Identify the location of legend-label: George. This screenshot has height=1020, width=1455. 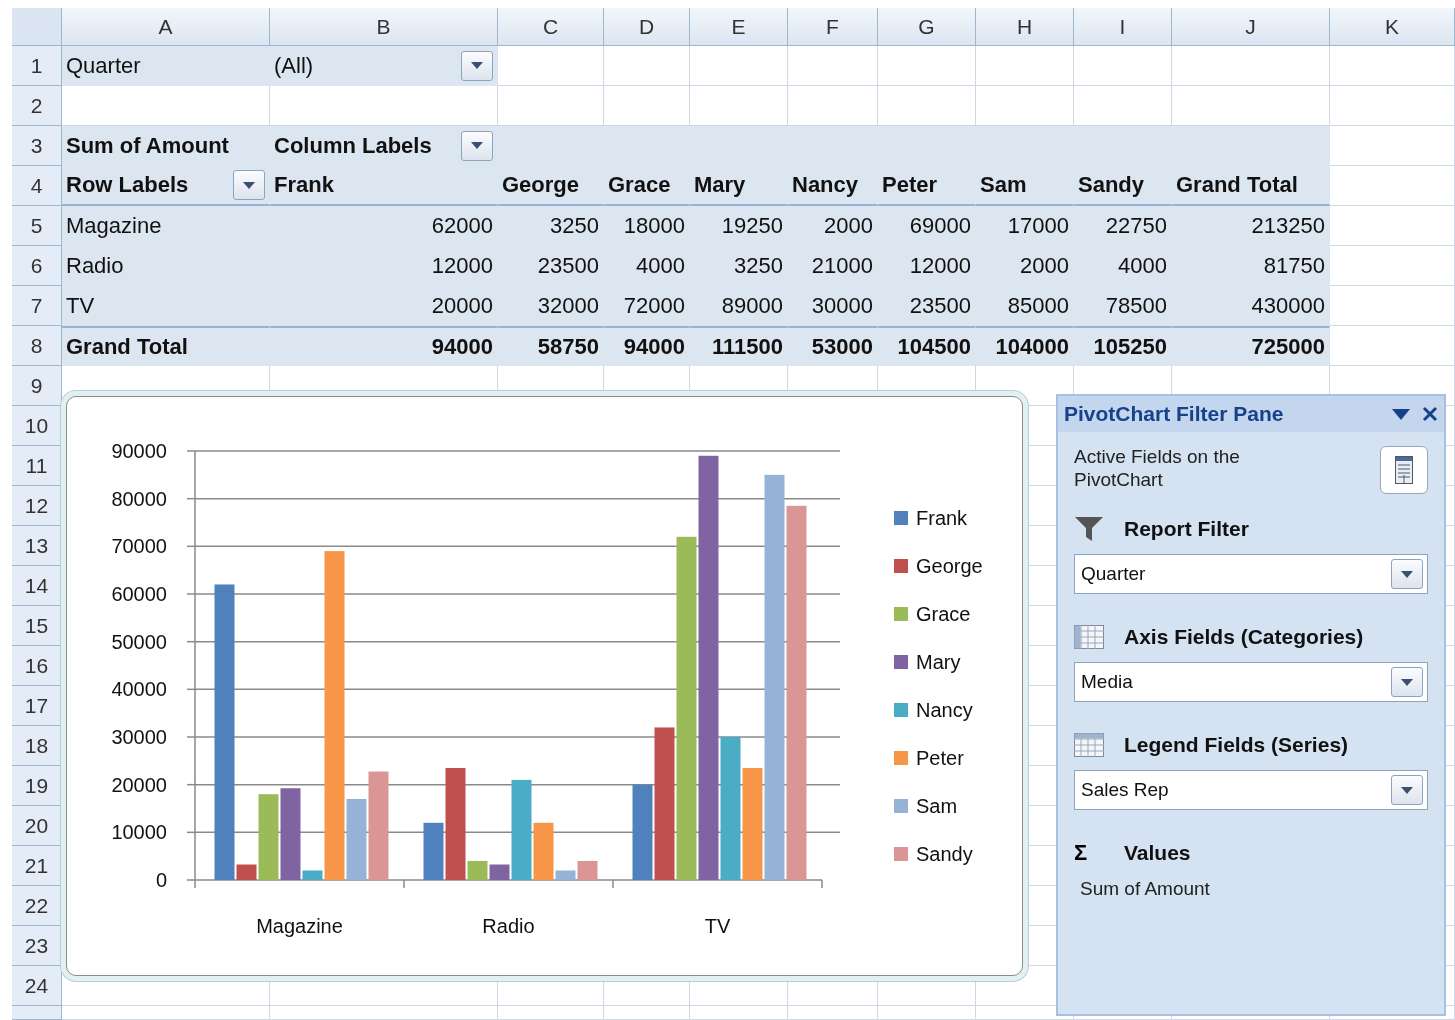
(949, 566).